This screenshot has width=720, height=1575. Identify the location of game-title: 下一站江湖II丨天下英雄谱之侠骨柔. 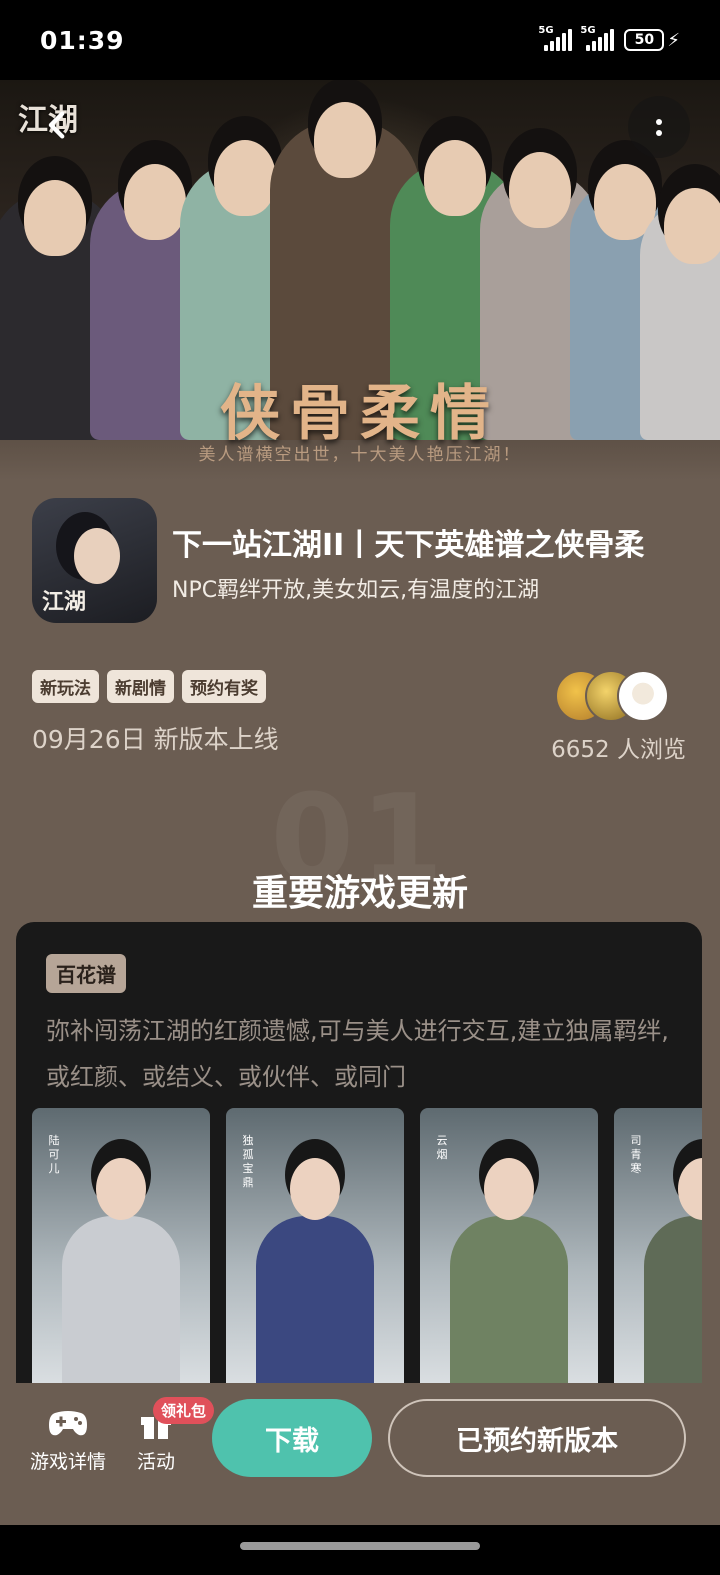
(408, 545).